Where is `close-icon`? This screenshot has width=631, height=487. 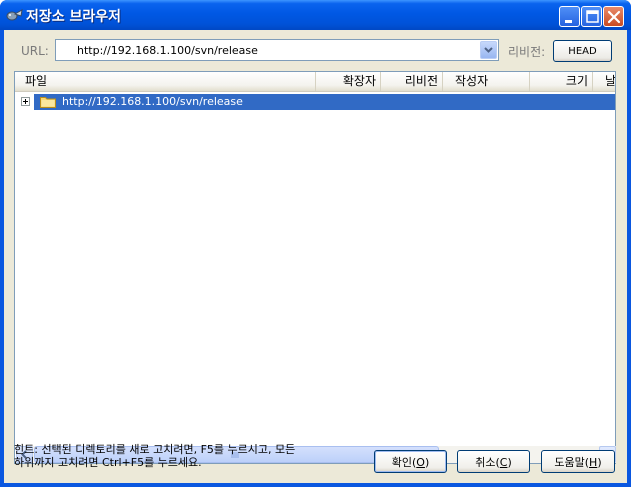
close-icon is located at coordinates (614, 17).